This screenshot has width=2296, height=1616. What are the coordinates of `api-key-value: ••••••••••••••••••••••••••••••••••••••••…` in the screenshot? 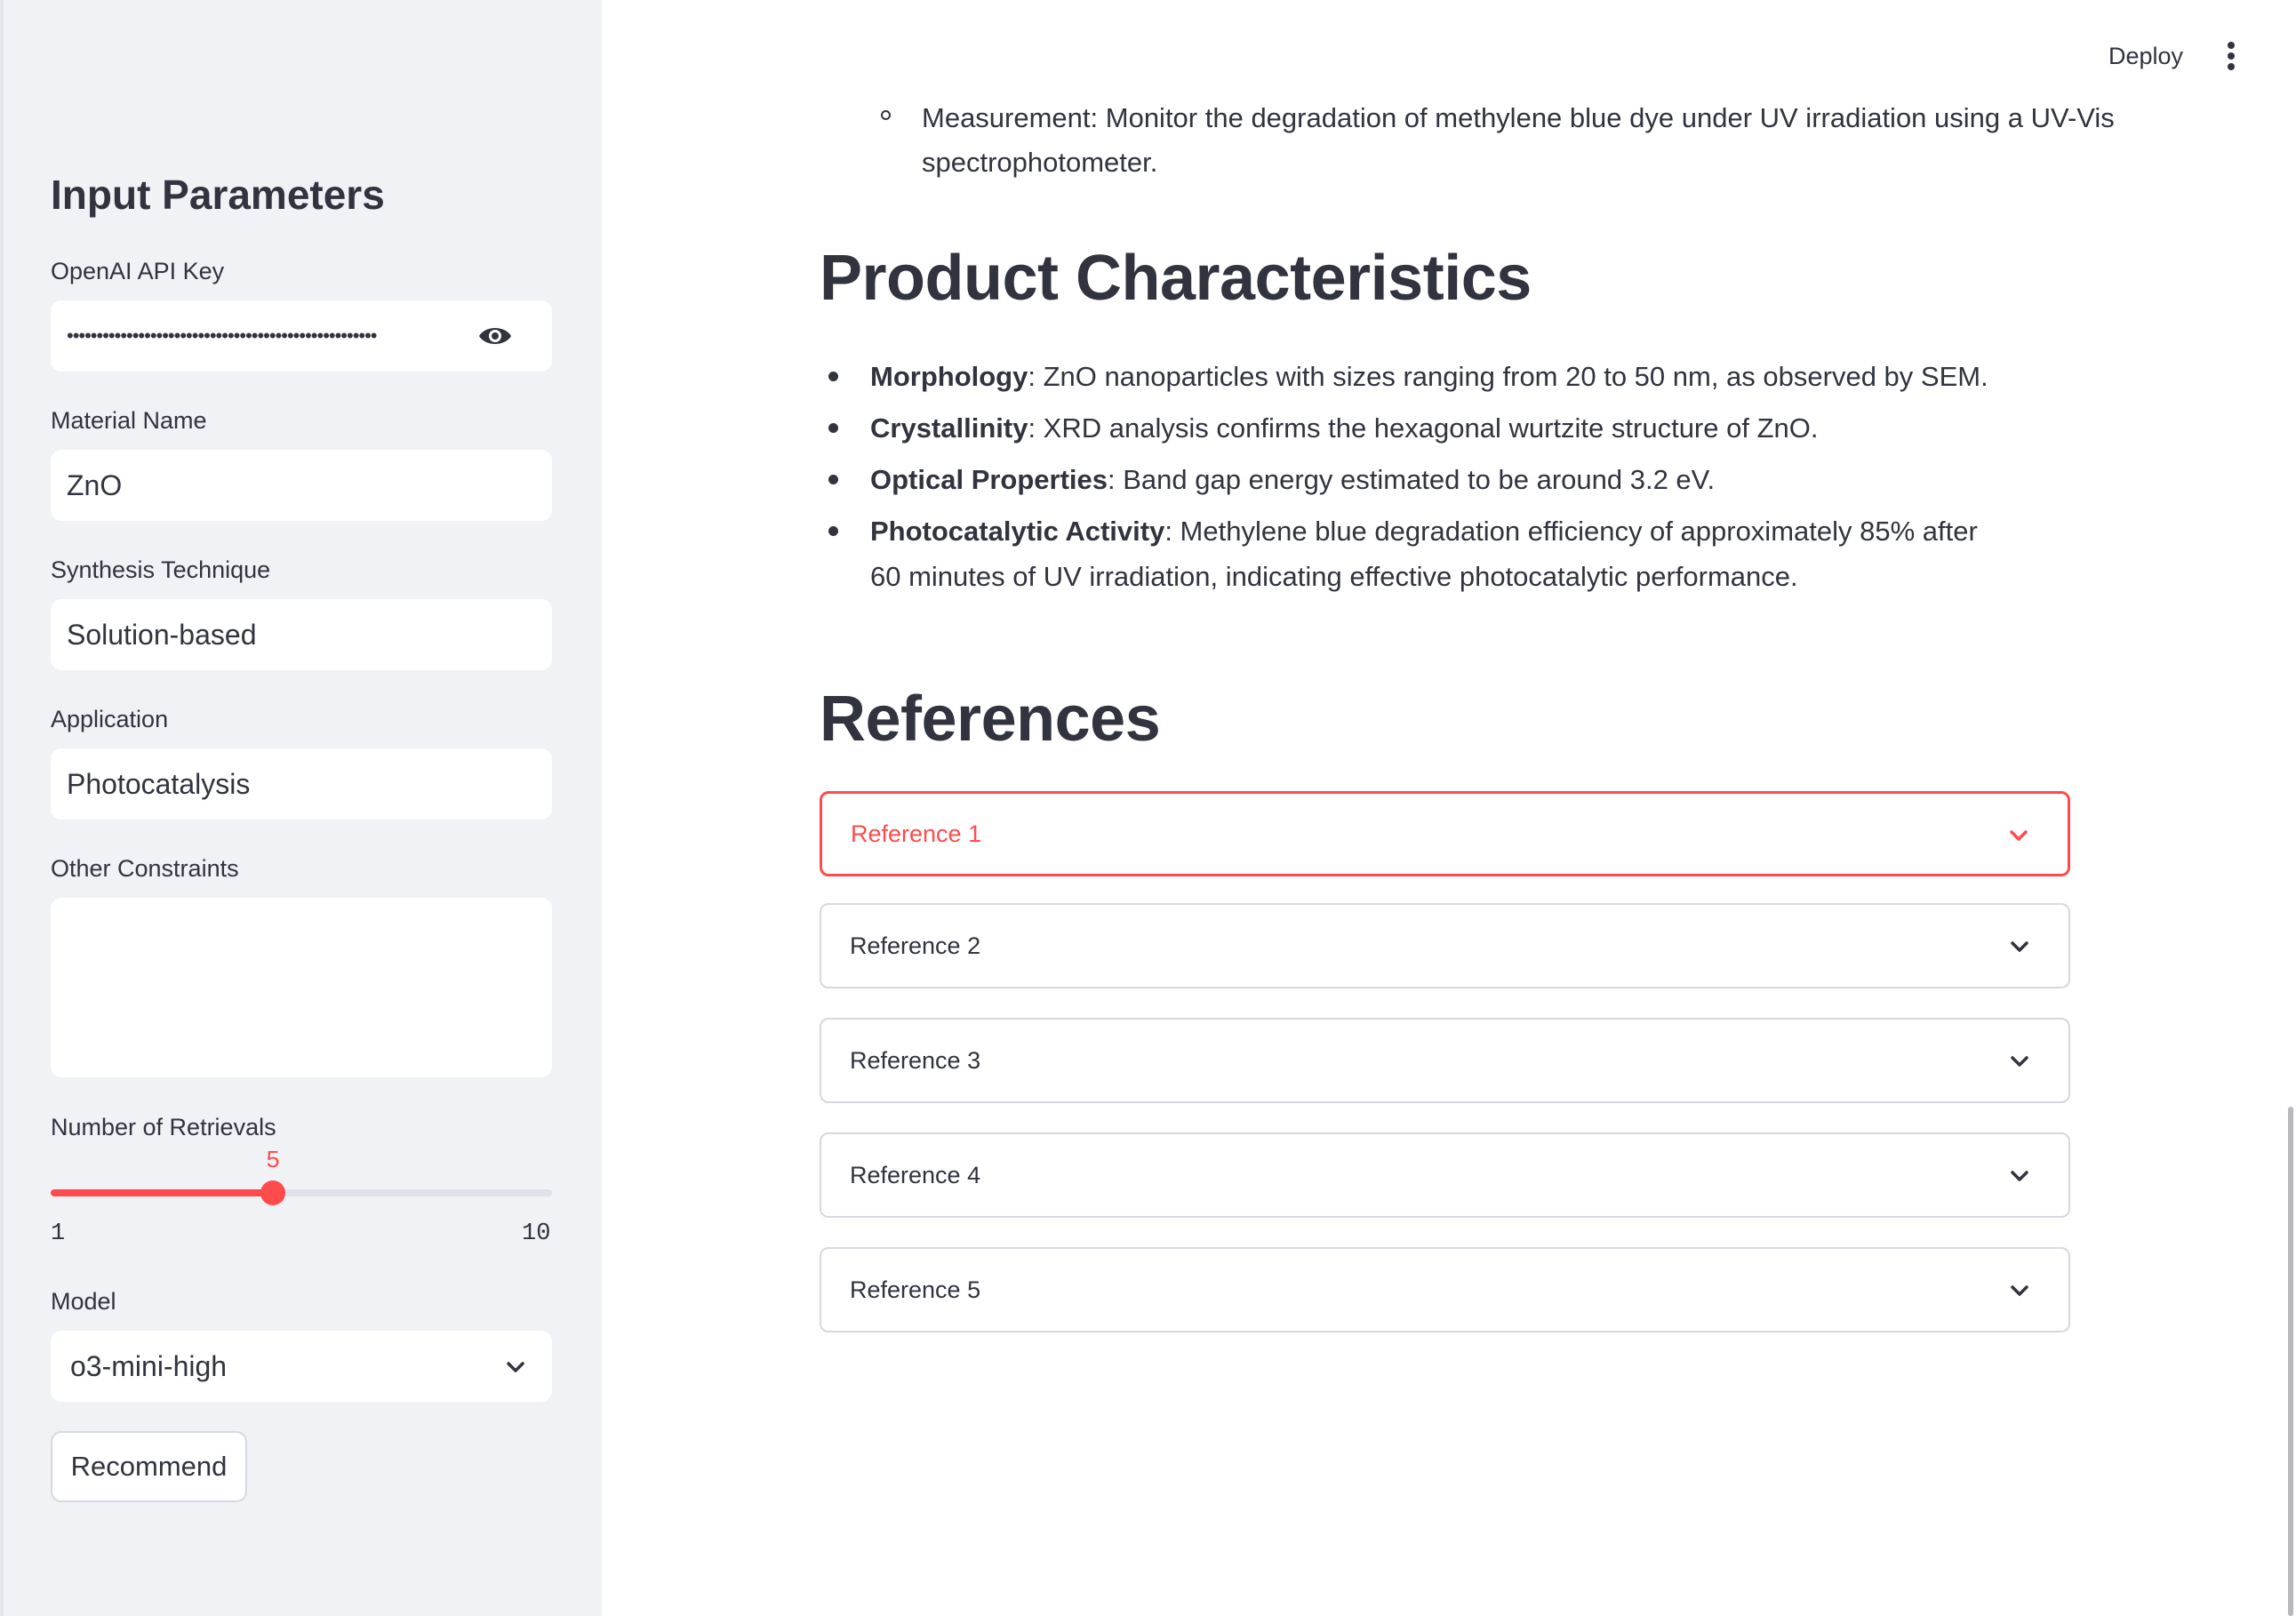 It's located at (222, 335).